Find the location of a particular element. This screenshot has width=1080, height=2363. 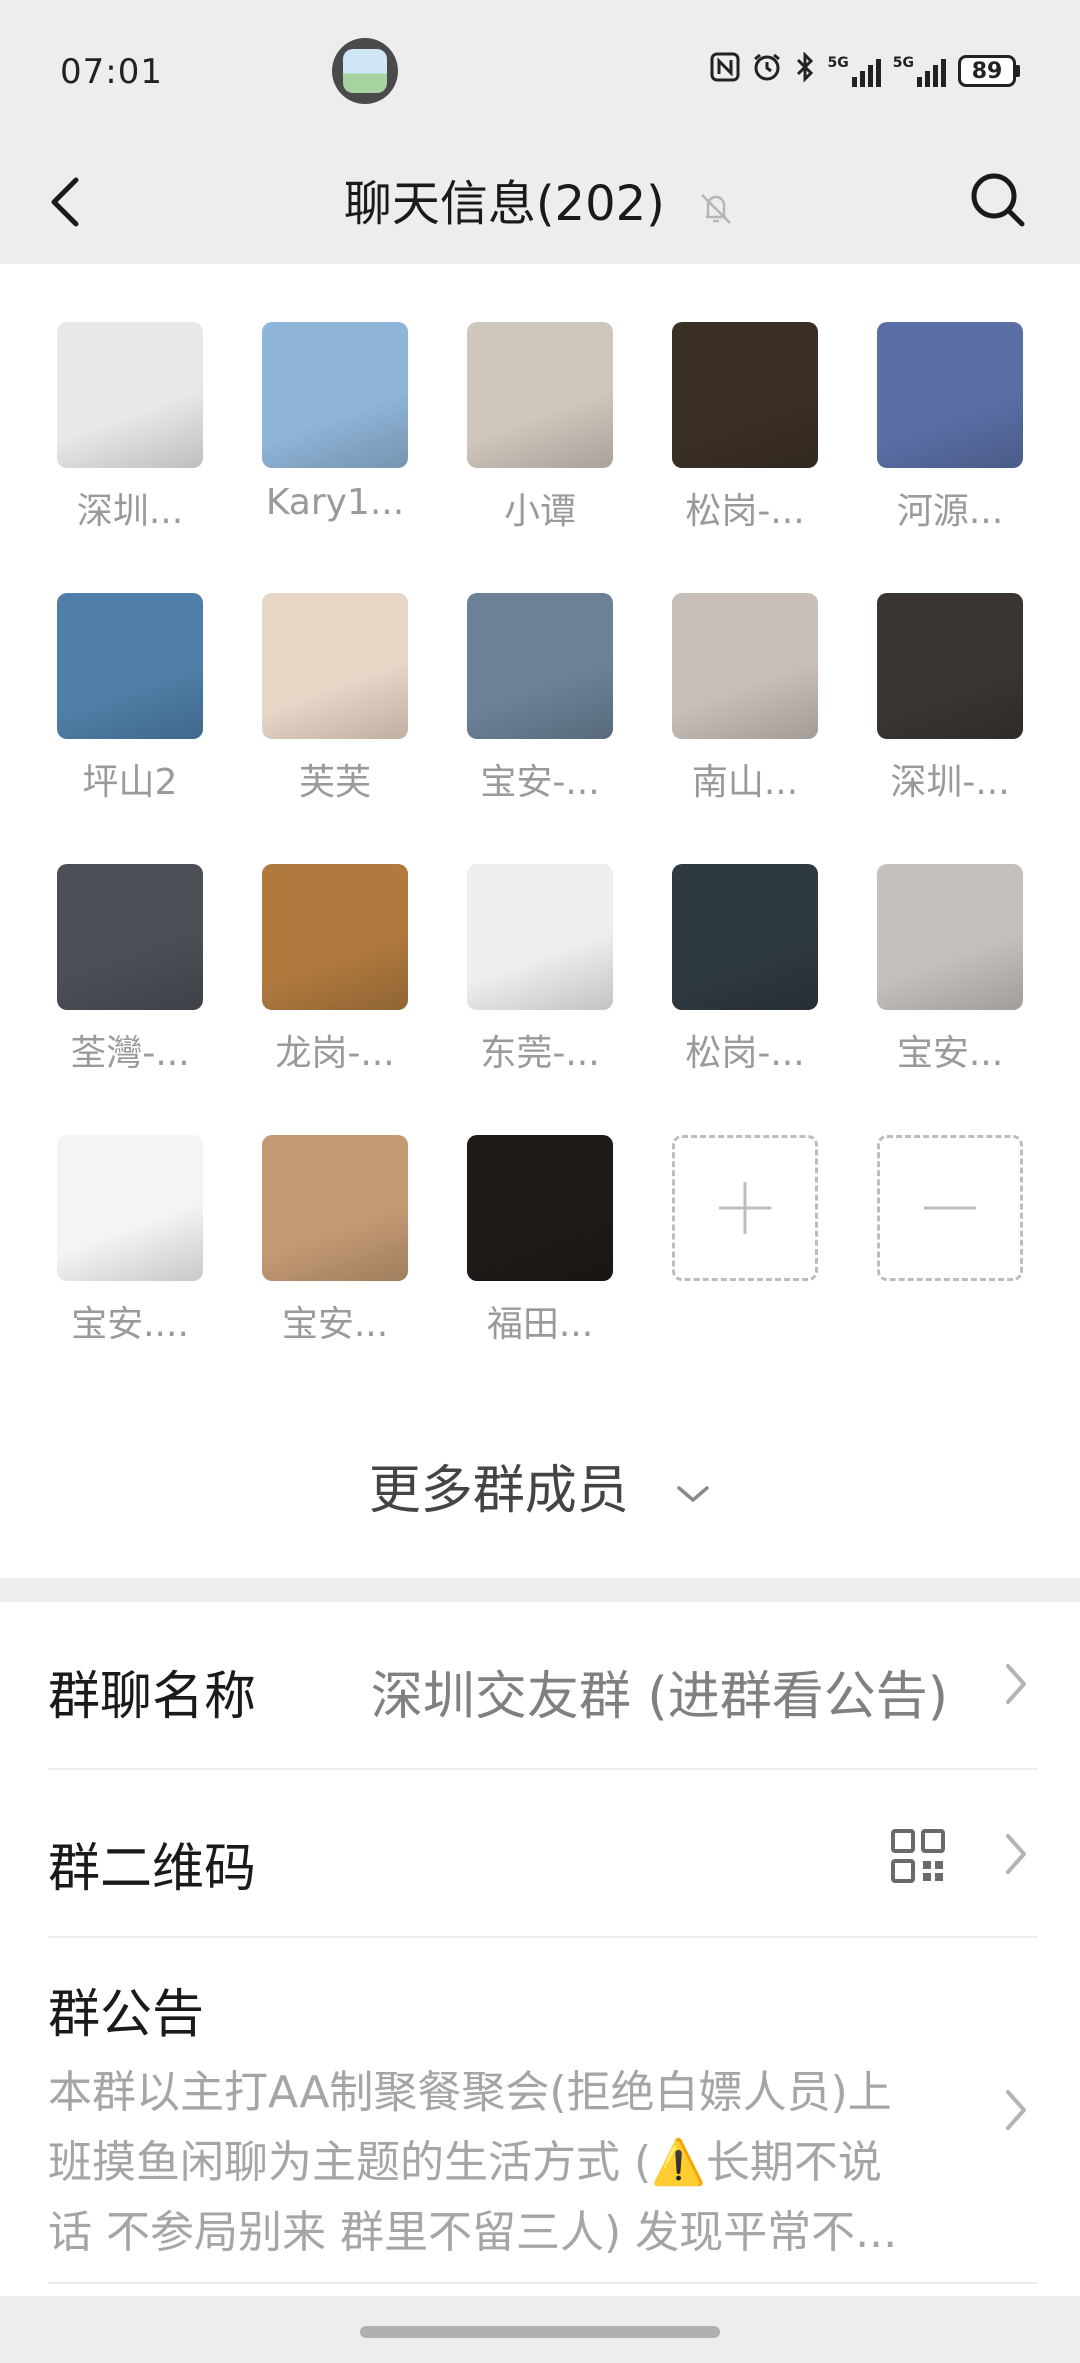

bluetooth-icon is located at coordinates (805, 70).